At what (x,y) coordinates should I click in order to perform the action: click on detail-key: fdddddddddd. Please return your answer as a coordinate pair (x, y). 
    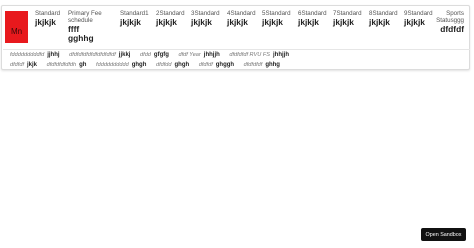
    Looking at the image, I should click on (112, 65).